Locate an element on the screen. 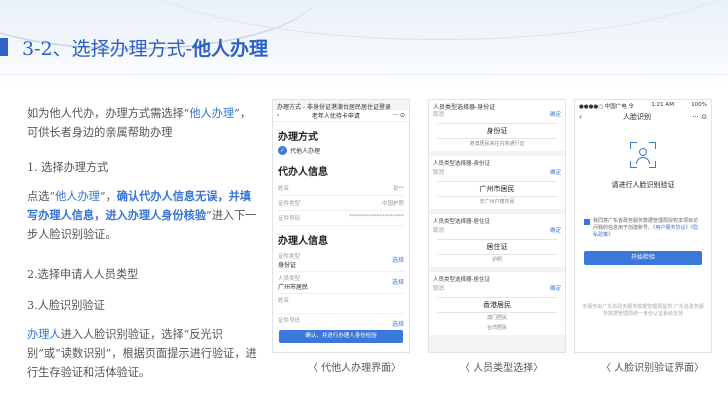 This screenshot has width=728, height=400. picker-selected: 身份证 is located at coordinates (497, 131).